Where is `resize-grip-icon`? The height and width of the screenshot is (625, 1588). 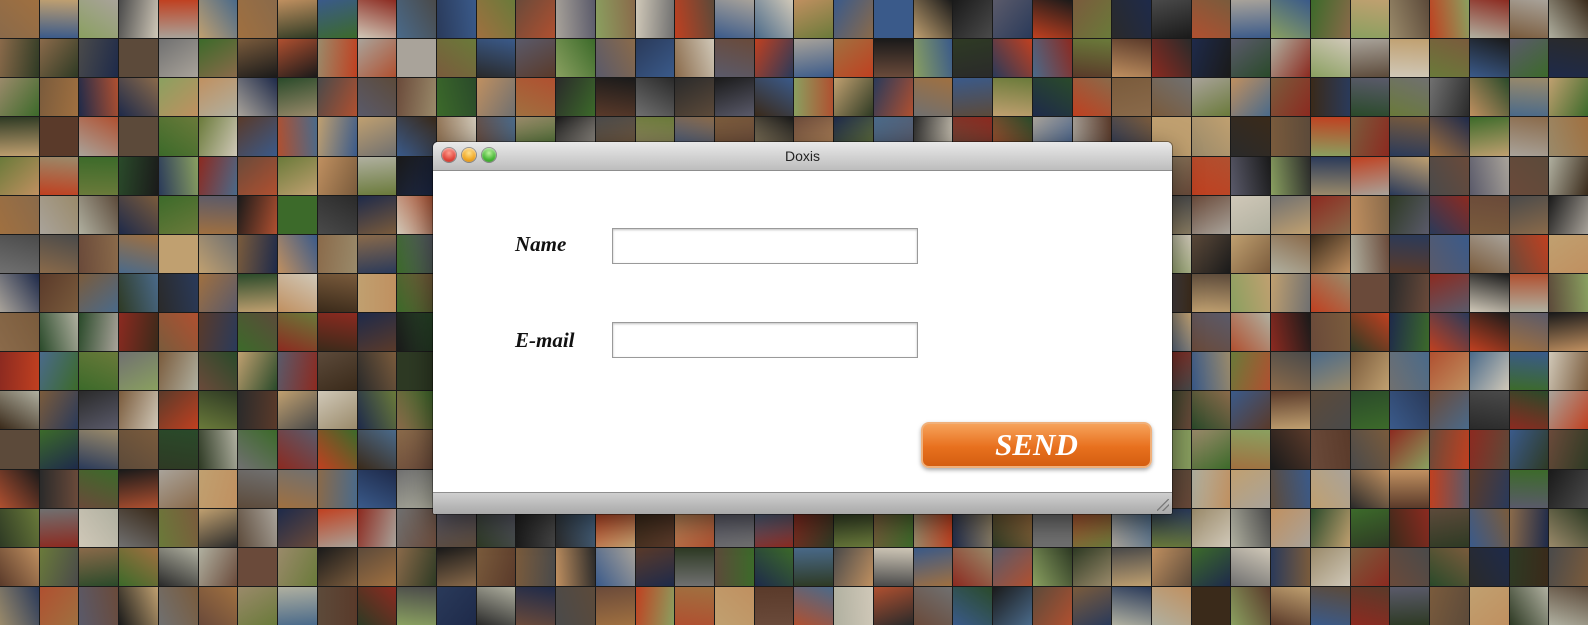 resize-grip-icon is located at coordinates (1163, 505).